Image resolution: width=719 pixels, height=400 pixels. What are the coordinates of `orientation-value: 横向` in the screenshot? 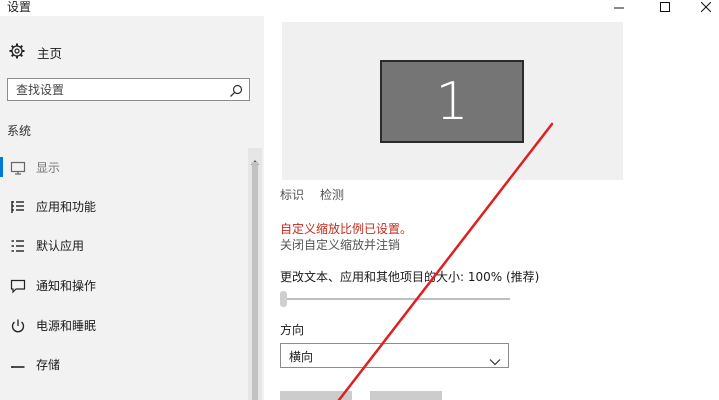 It's located at (301, 357).